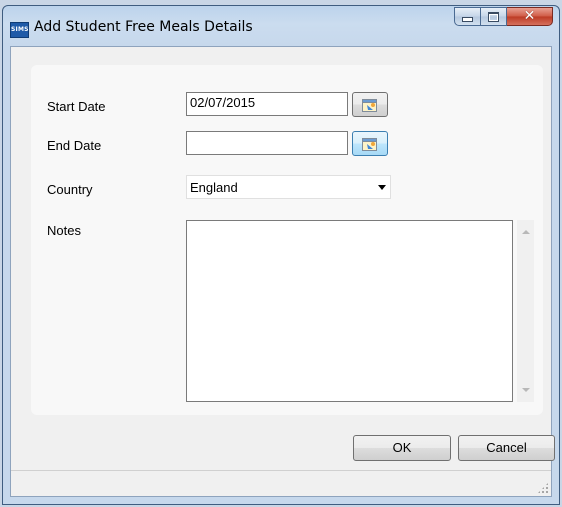 This screenshot has width=562, height=507. What do you see at coordinates (526, 232) in the screenshot?
I see `scroll-up-icon` at bounding box center [526, 232].